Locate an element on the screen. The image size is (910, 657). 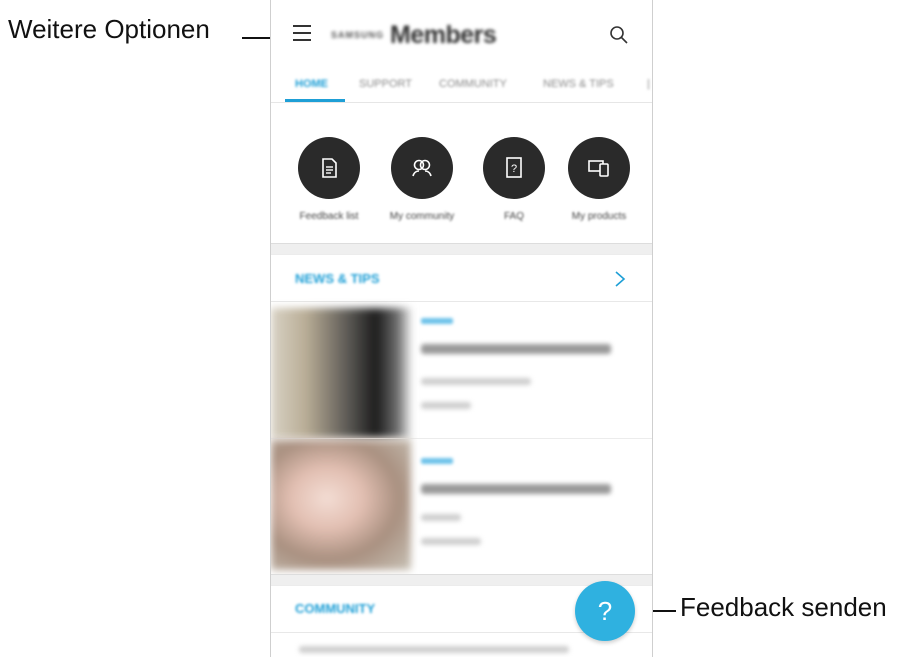
app-title: SAMSUNG Members is located at coordinates (414, 35).